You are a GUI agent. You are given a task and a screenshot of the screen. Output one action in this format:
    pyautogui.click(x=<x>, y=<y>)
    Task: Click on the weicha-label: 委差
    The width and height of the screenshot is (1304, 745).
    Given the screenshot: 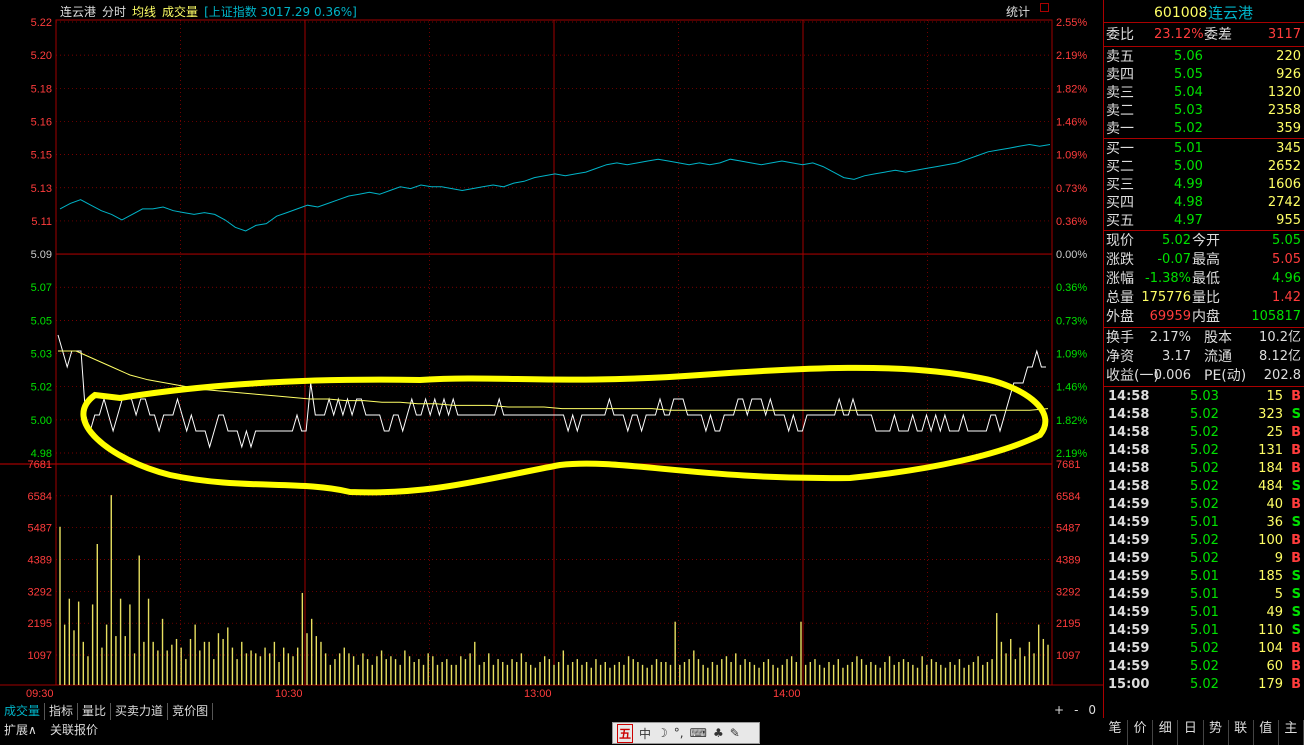 What is the action you would take?
    pyautogui.click(x=1218, y=35)
    